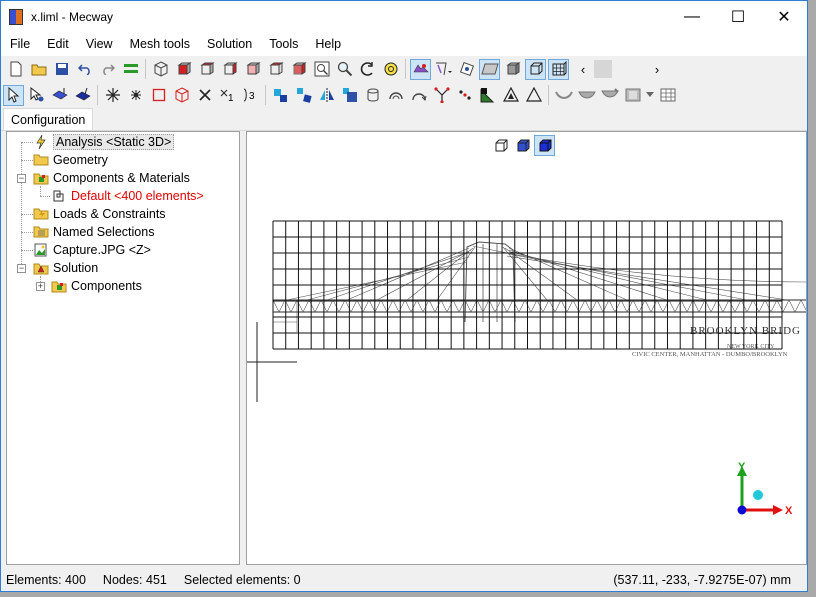  What do you see at coordinates (135, 95) in the screenshot?
I see `node-spider-icon` at bounding box center [135, 95].